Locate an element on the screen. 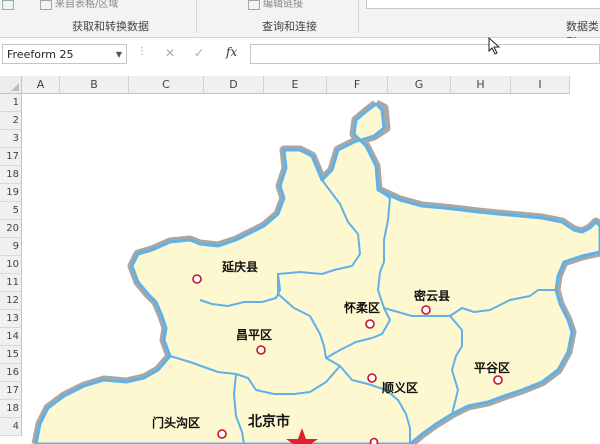  mentougou-marker is located at coordinates (222, 434).